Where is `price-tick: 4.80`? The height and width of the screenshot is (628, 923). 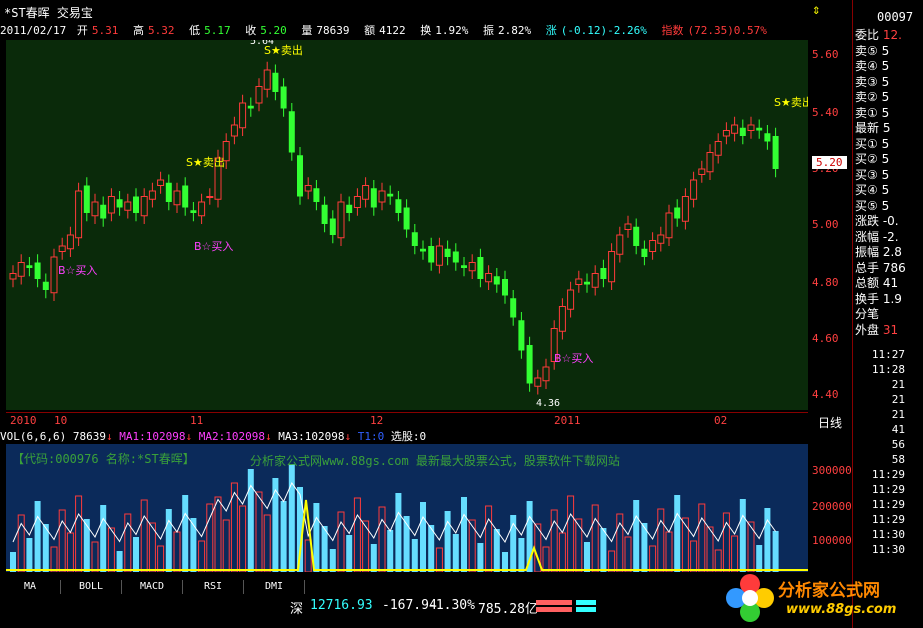
price-tick: 4.80 is located at coordinates (825, 282).